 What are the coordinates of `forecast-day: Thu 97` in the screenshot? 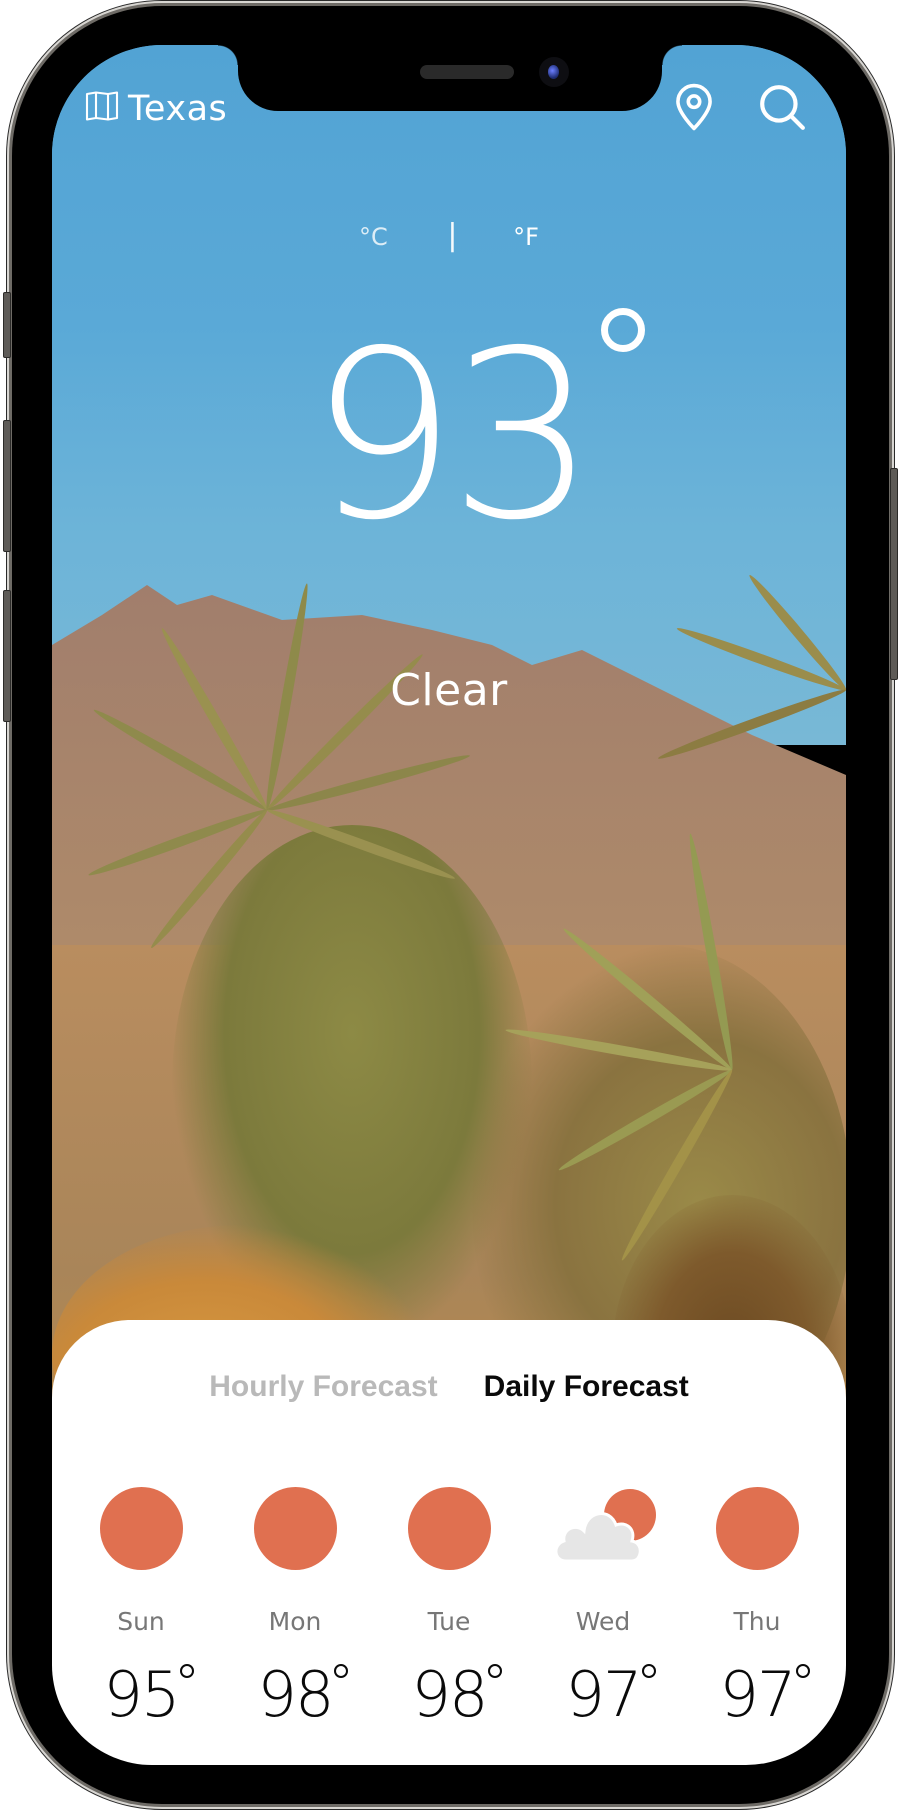 It's located at (757, 1608).